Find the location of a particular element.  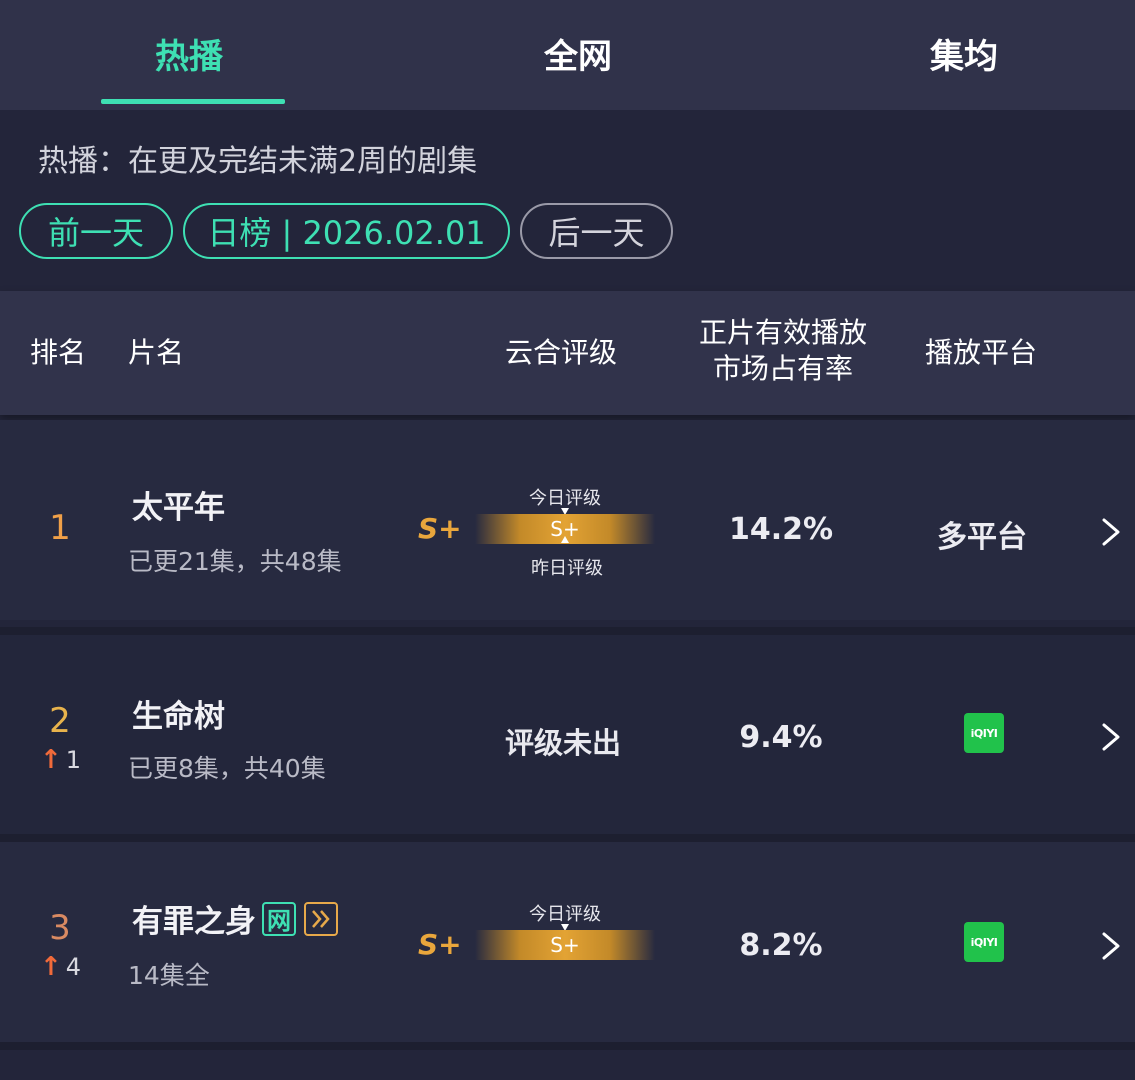

tab-hot: 热播 is located at coordinates (189, 55).